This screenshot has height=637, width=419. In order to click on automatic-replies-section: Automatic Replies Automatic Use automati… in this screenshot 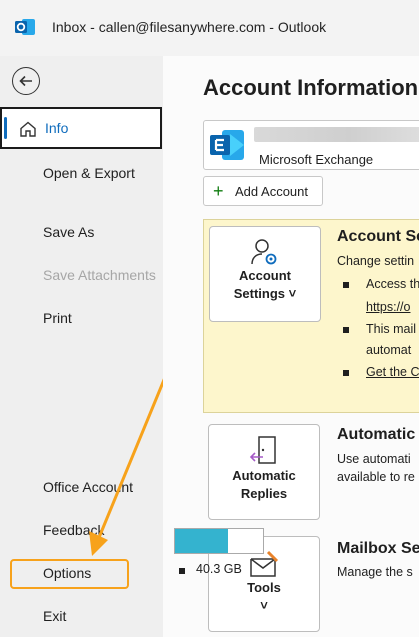, I will do `click(311, 475)`.